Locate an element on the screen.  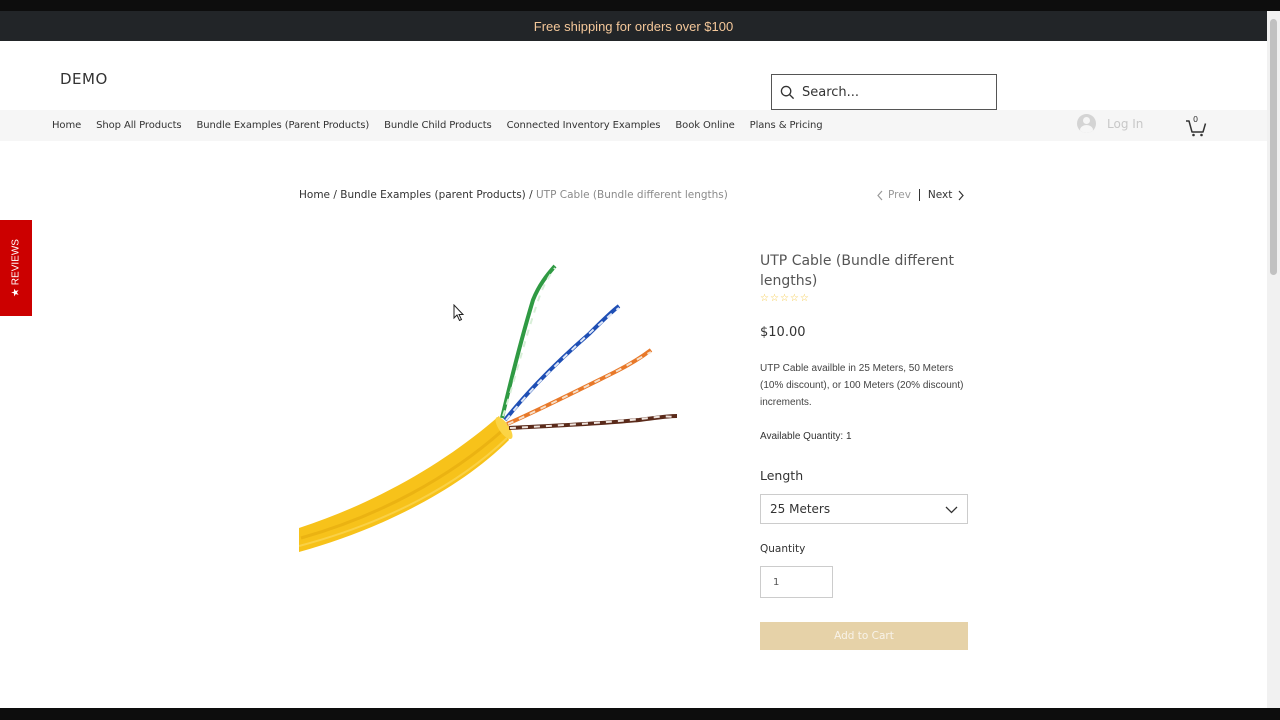
window-bottom-strip is located at coordinates (640, 714).